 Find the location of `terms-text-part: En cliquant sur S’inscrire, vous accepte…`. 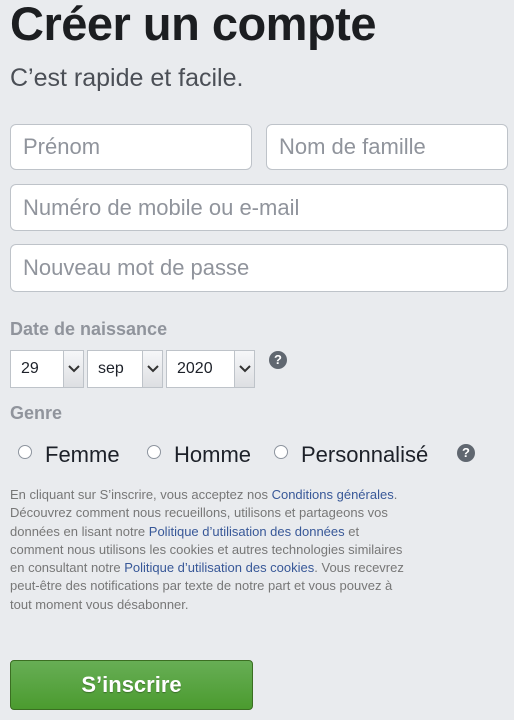

terms-text-part: En cliquant sur S’inscrire, vous accepte… is located at coordinates (141, 494).